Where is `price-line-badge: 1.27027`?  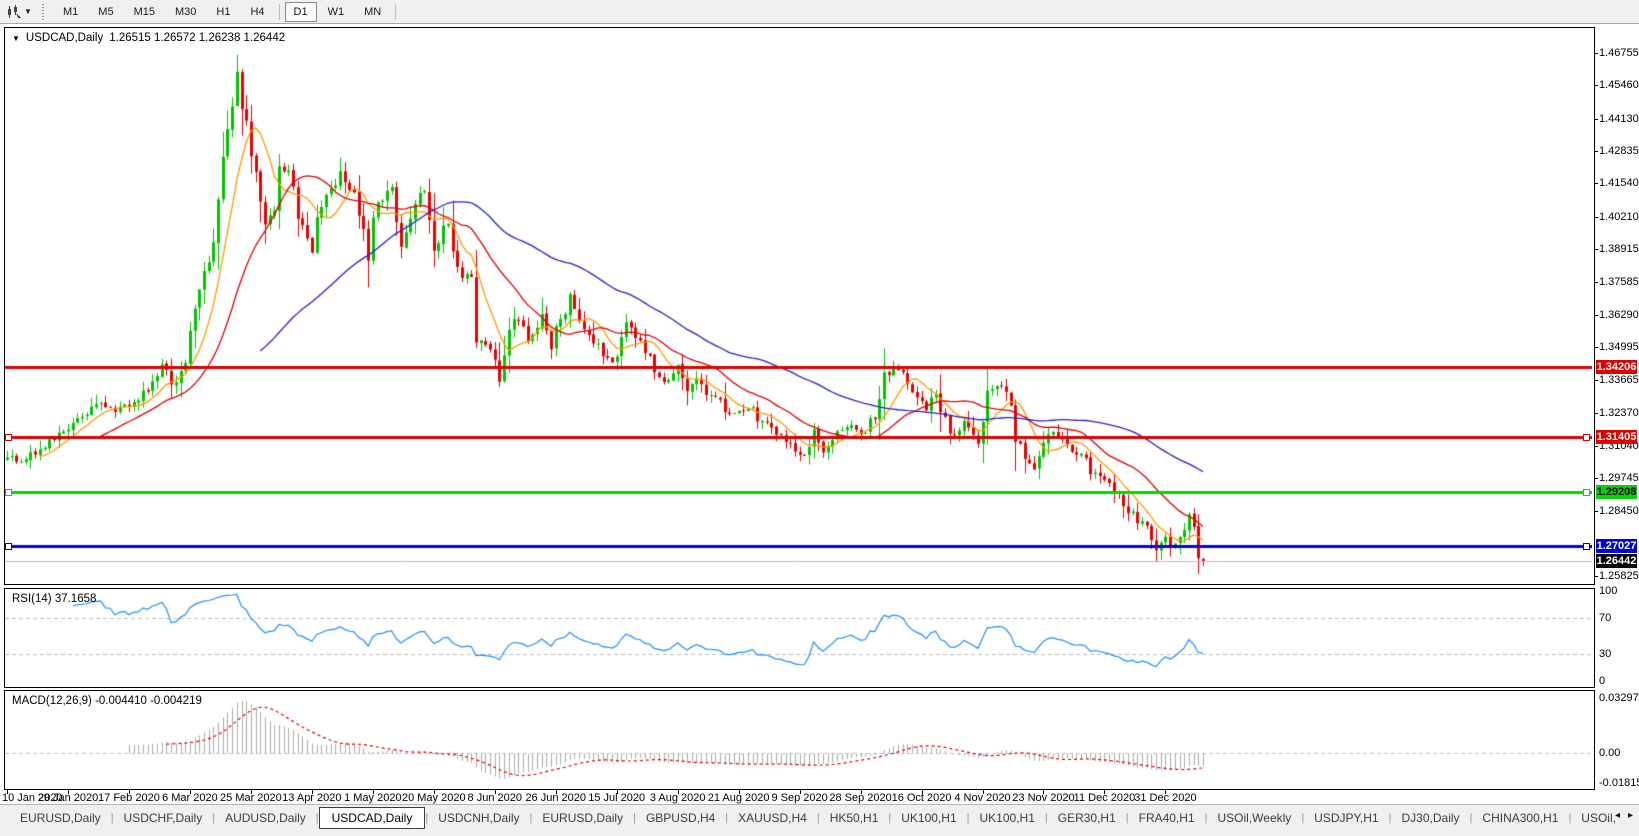 price-line-badge: 1.27027 is located at coordinates (1616, 546).